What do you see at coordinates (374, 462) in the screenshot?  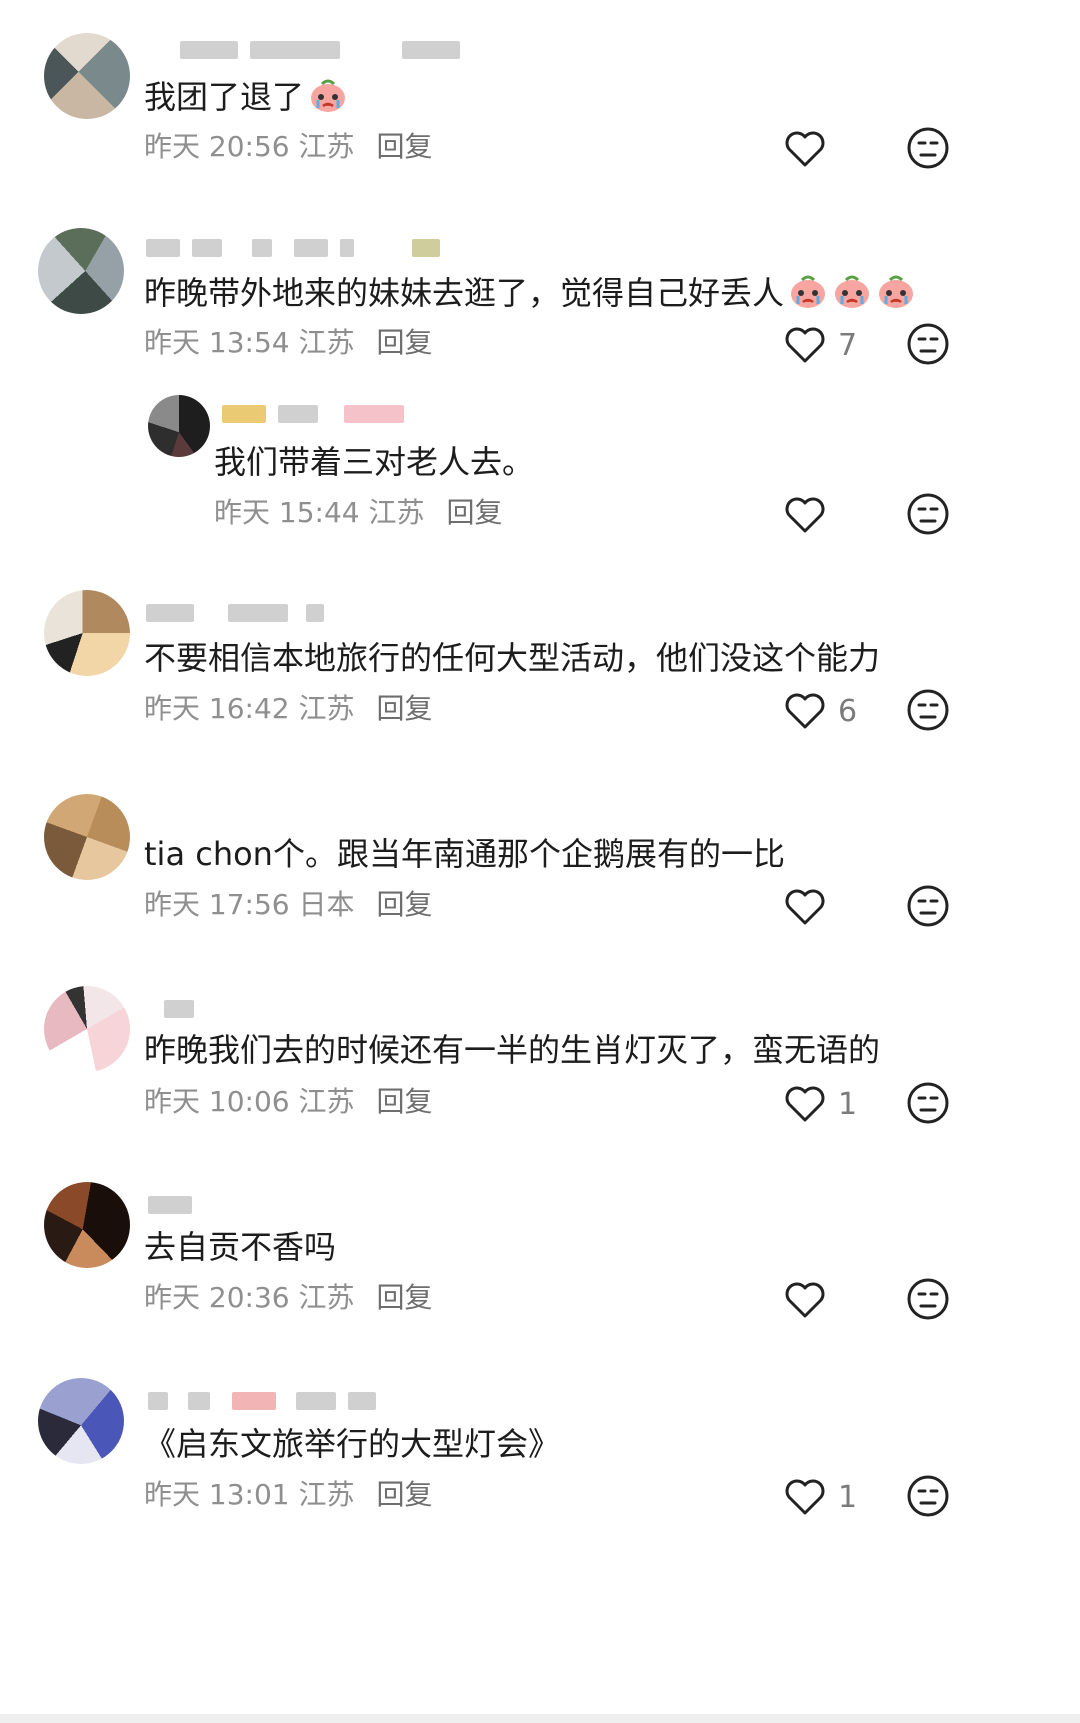 I see `comment-text: 我们带着三对老人去。` at bounding box center [374, 462].